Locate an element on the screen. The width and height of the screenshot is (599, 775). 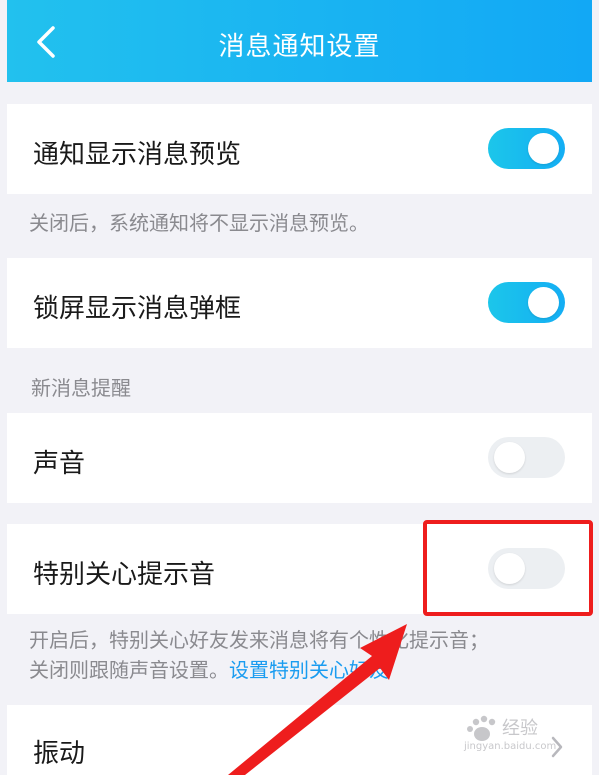
baidu-paw-watermark-icon: 经验 jingyan.baidu.com is located at coordinates (509, 733).